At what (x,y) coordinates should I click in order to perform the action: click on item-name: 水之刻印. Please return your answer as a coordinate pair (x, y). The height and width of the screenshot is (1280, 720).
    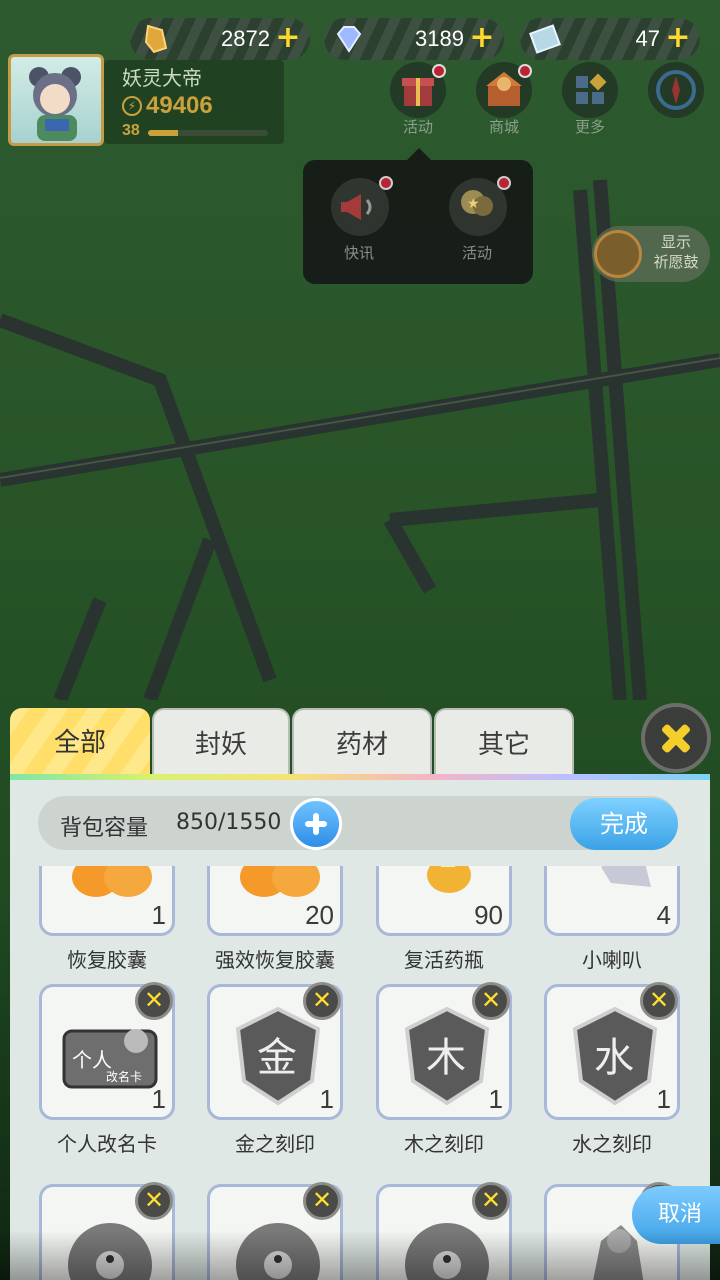
    Looking at the image, I should click on (612, 1144).